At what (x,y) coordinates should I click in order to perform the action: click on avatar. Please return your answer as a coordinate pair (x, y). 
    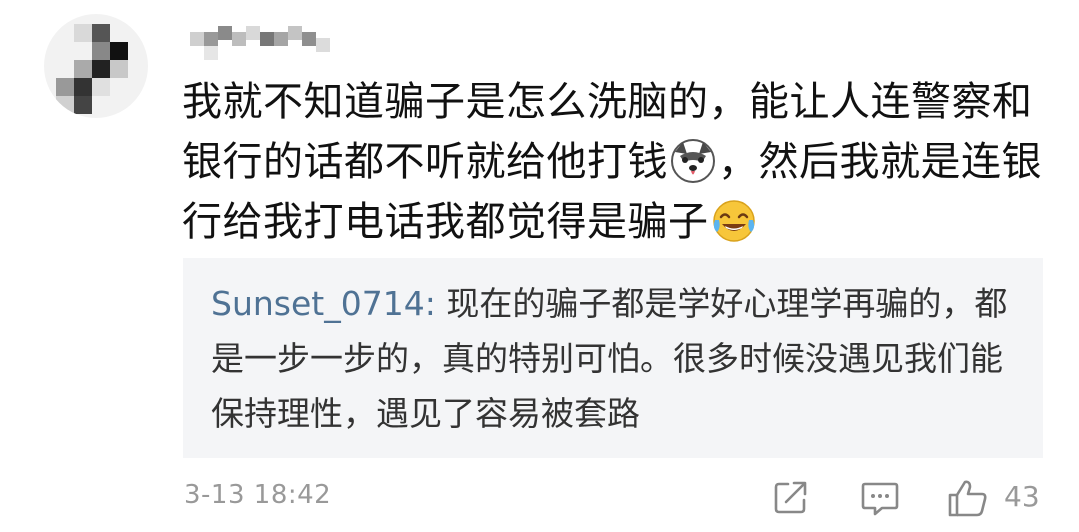
    Looking at the image, I should click on (96, 66).